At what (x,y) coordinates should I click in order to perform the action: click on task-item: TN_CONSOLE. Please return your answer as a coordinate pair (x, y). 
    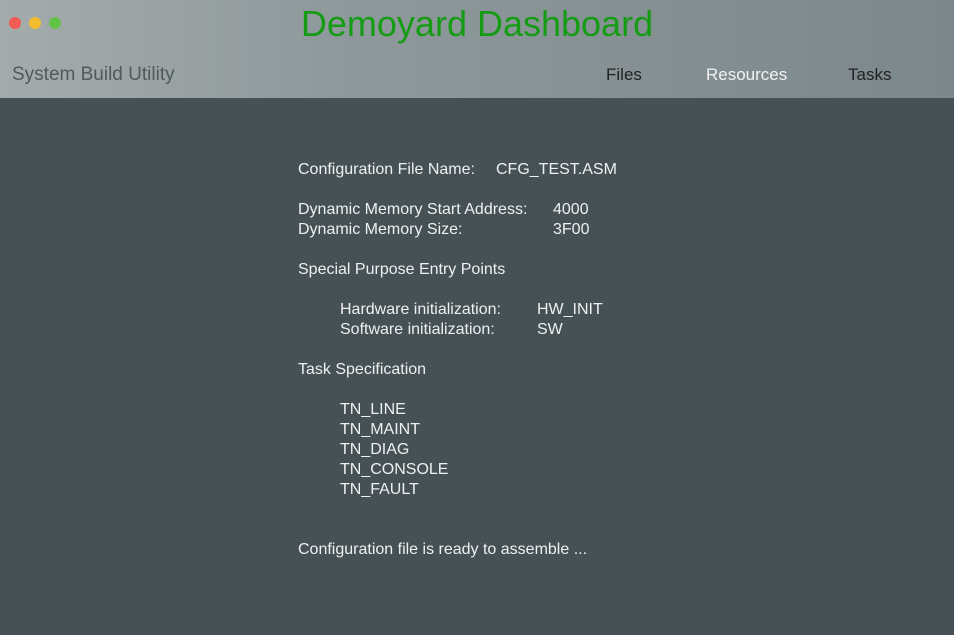
    Looking at the image, I should click on (394, 469).